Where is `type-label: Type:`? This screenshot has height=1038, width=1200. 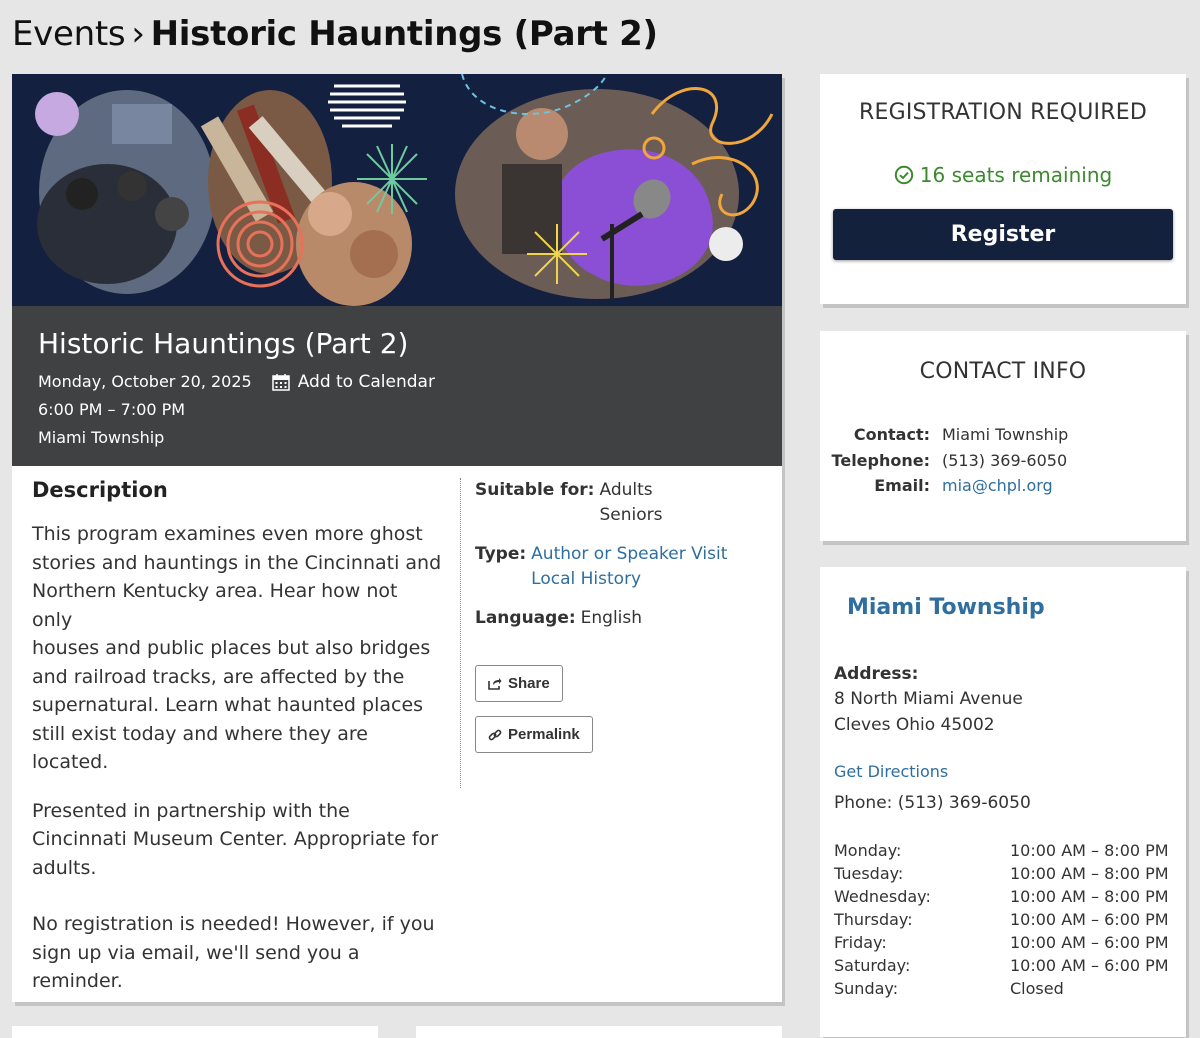
type-label: Type: is located at coordinates (501, 554).